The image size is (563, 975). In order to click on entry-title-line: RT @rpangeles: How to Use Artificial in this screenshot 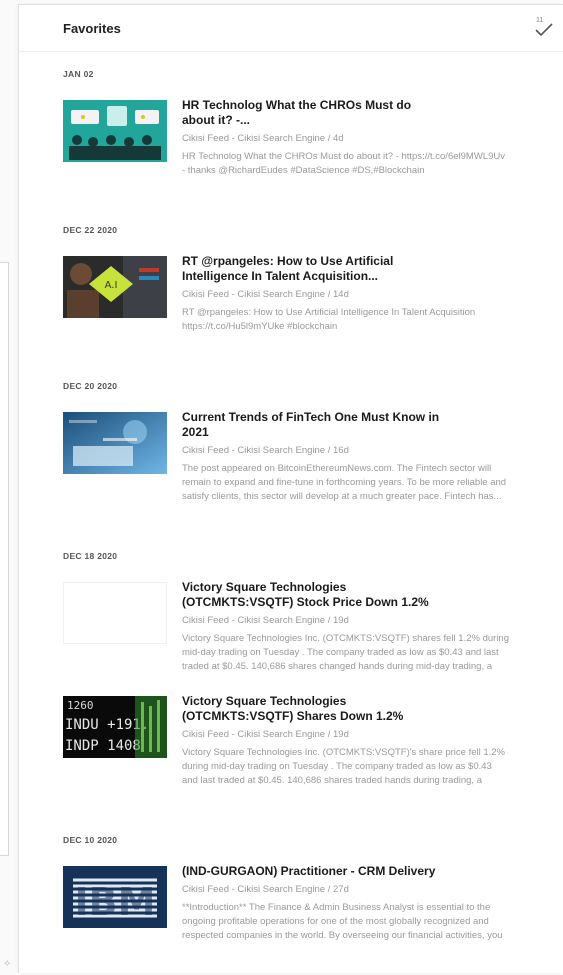, I will do `click(288, 261)`.